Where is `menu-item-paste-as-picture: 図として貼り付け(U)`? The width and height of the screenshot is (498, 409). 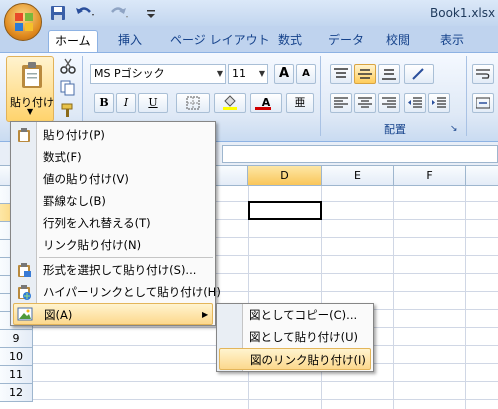
menu-item-paste-as-picture: 図として貼り付け(U) is located at coordinates (295, 337).